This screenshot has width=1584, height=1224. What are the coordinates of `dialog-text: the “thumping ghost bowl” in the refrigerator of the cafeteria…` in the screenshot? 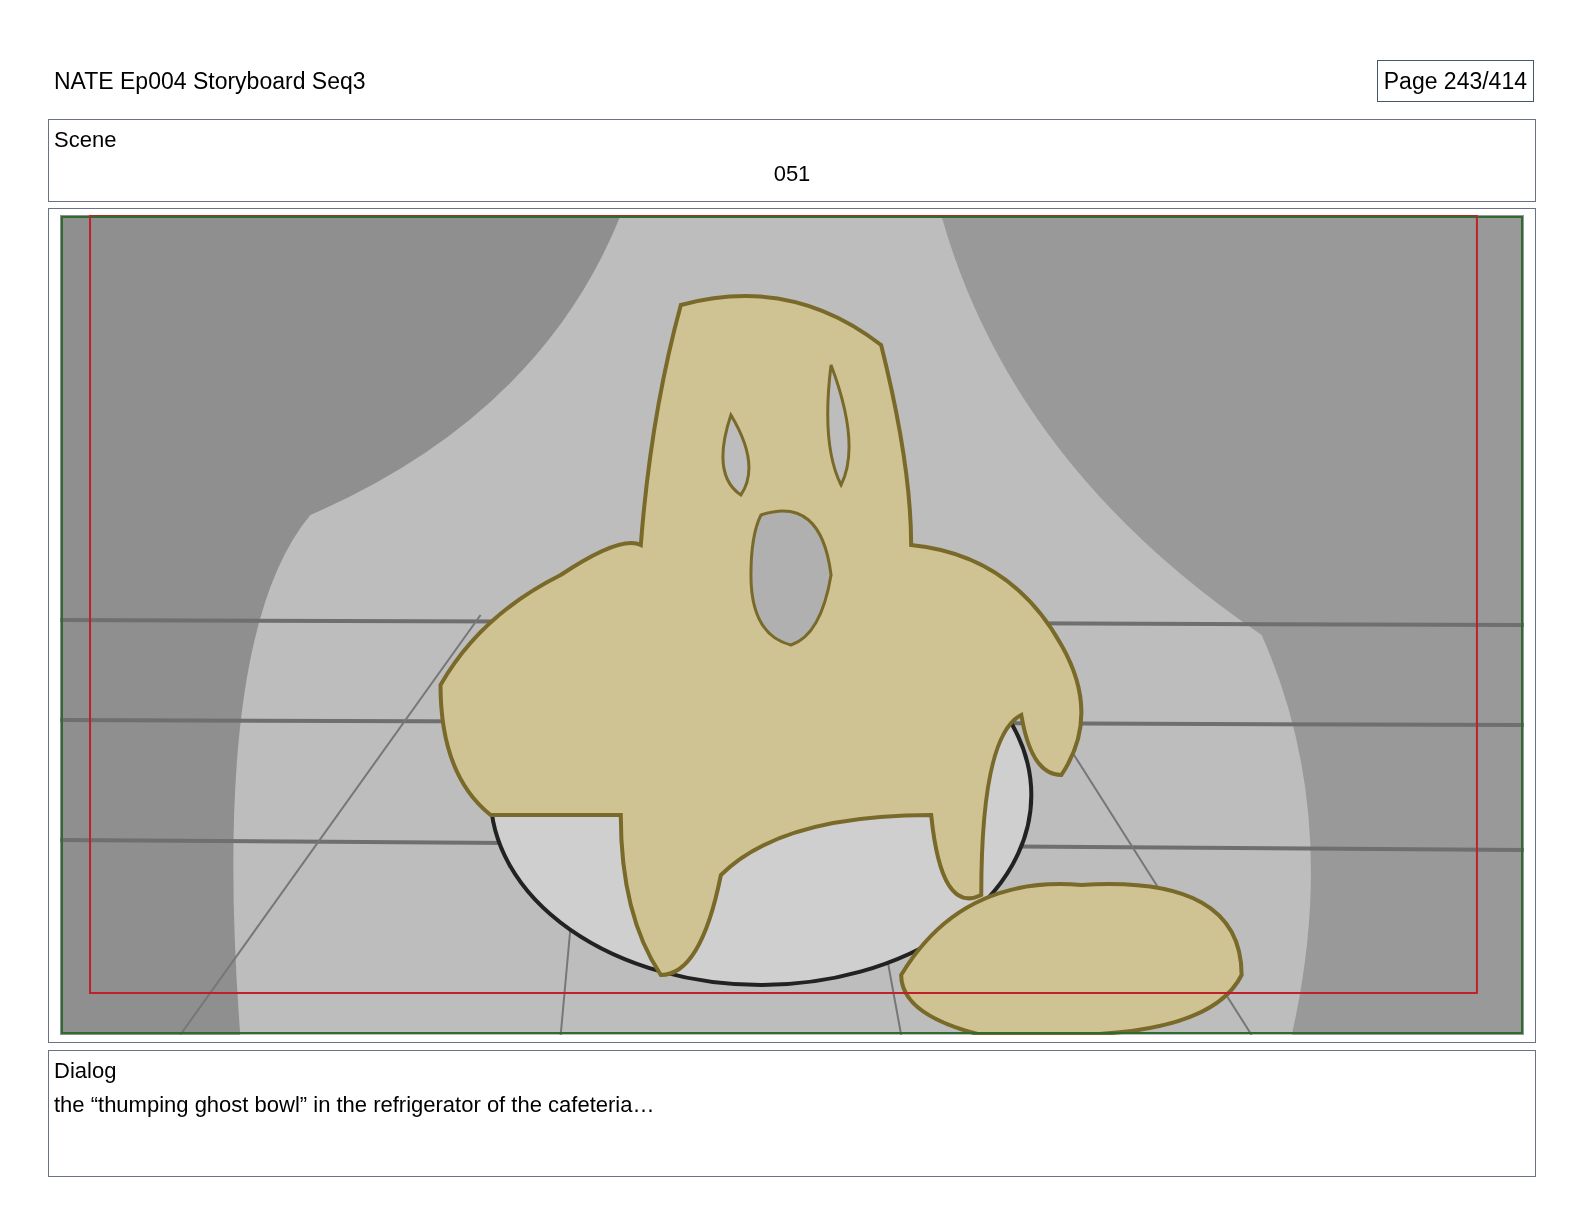 It's located at (354, 1105).